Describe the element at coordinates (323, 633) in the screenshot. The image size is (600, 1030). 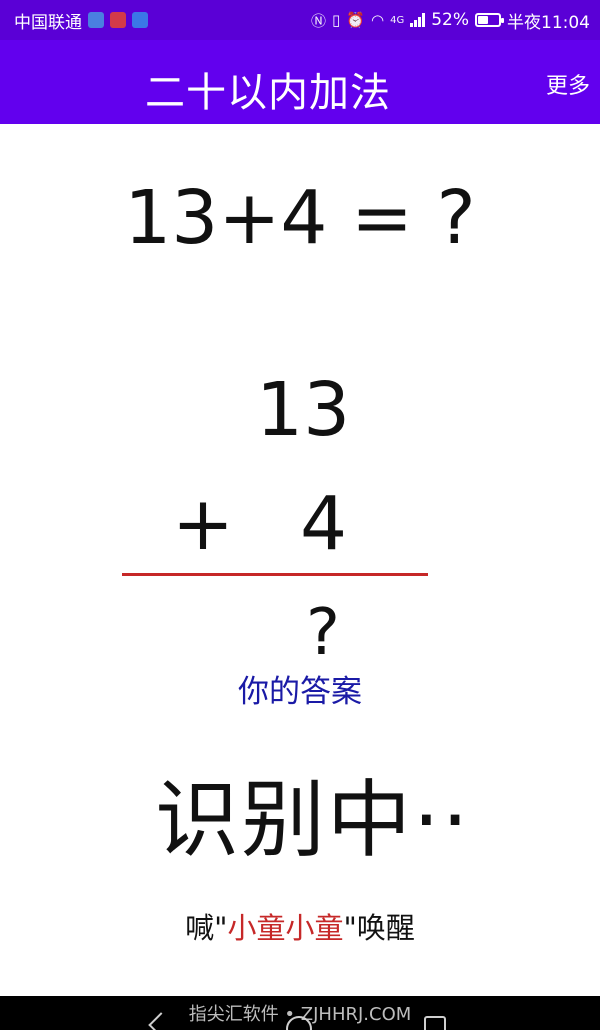
I see `answer-placeholder: ?` at that location.